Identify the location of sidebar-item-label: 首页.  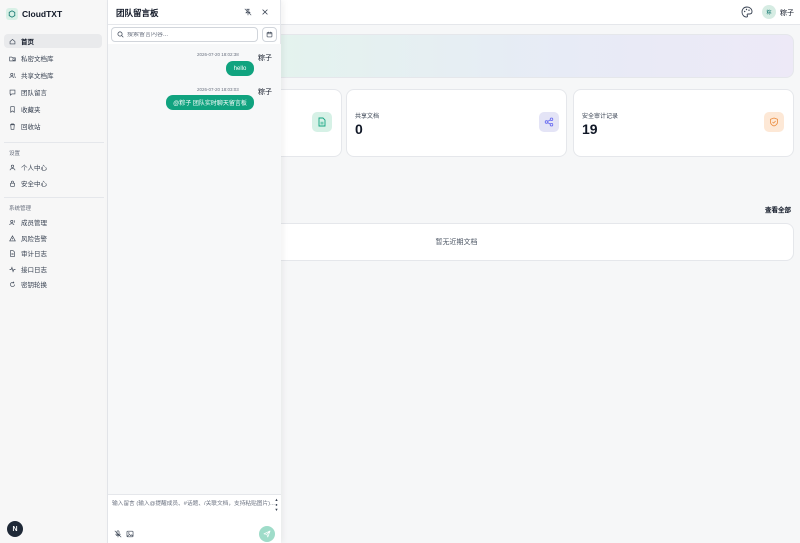
(27, 42).